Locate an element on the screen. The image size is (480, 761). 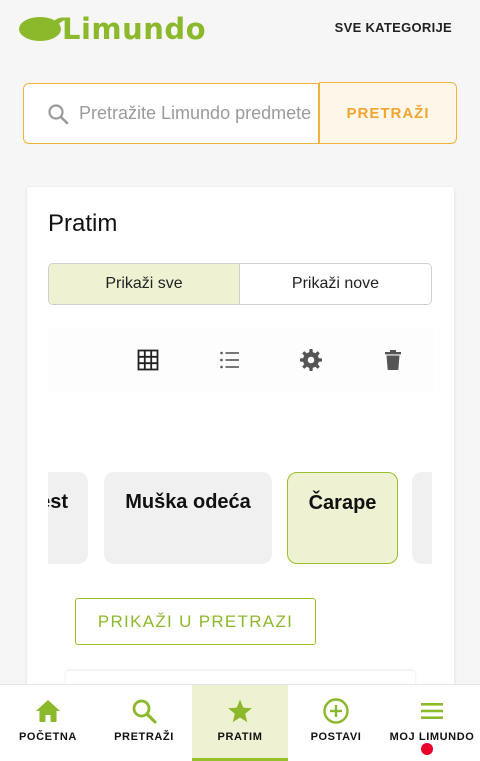
lemon-logo-icon is located at coordinates (43, 29).